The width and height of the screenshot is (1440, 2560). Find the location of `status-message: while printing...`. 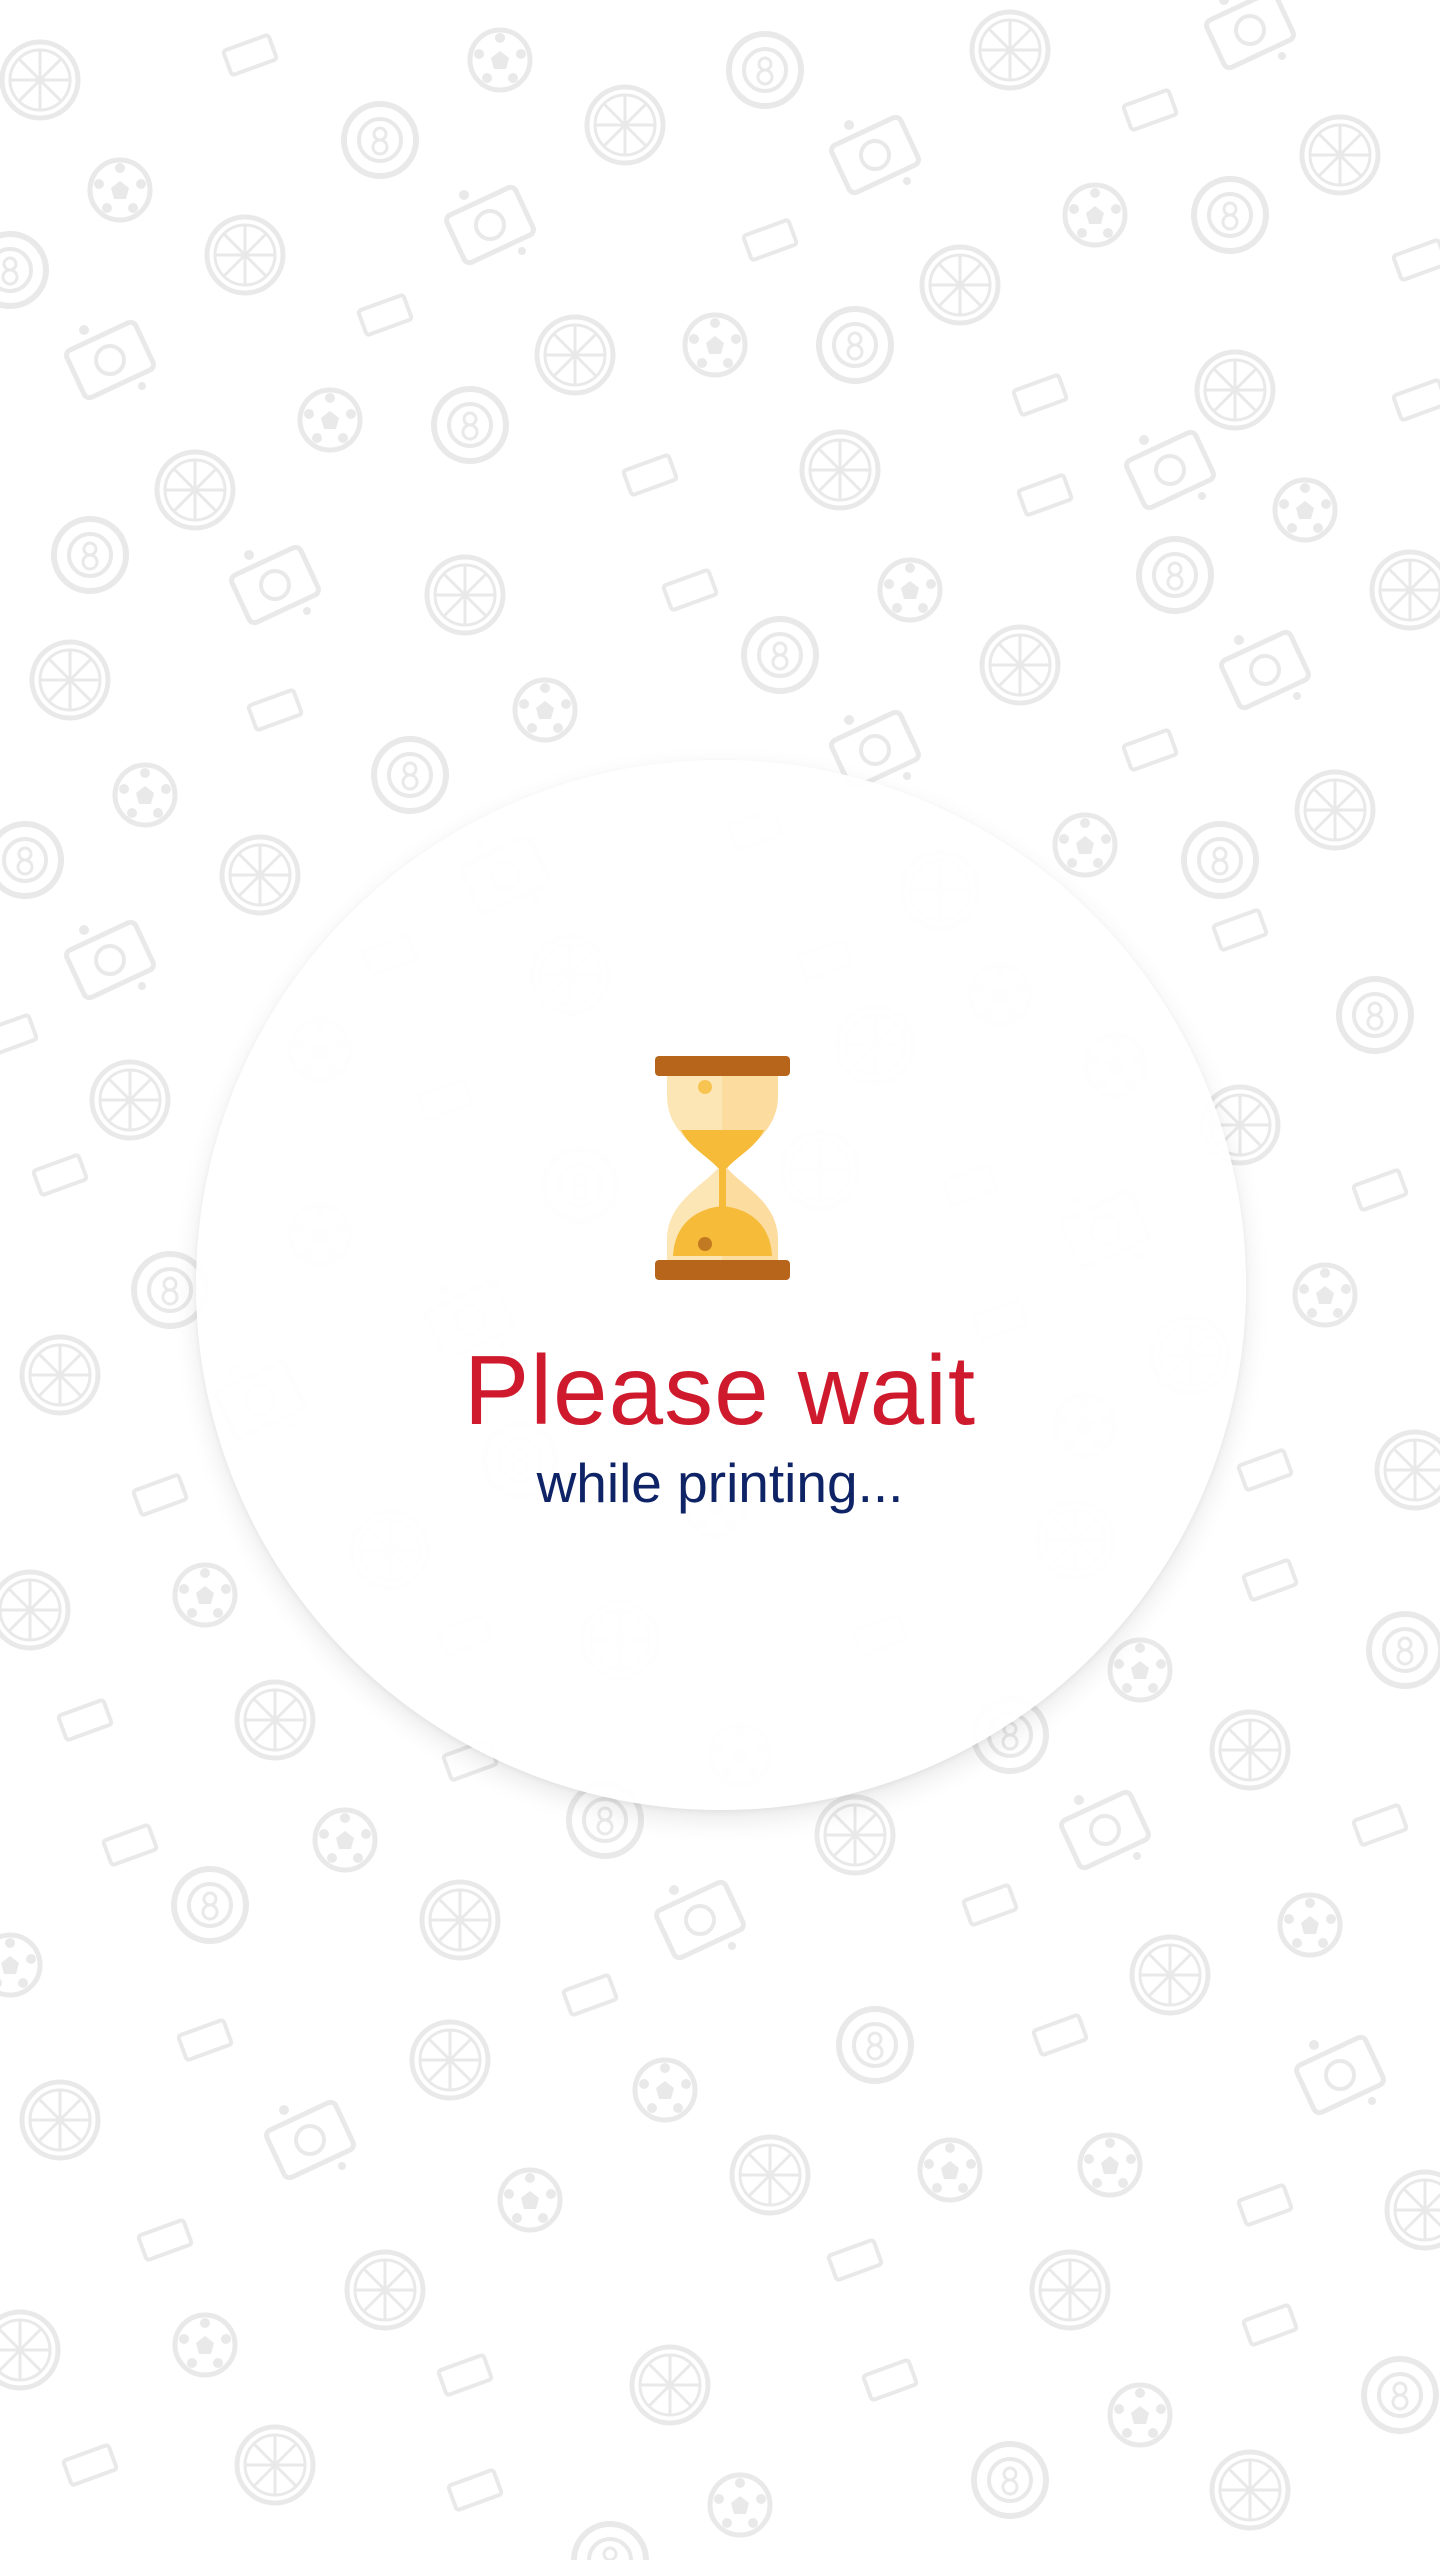

status-message: while printing... is located at coordinates (720, 1483).